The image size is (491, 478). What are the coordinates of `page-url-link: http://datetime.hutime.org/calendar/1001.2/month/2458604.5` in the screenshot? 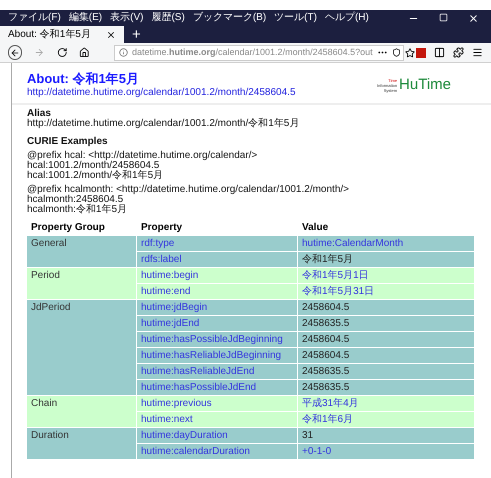 It's located at (161, 92).